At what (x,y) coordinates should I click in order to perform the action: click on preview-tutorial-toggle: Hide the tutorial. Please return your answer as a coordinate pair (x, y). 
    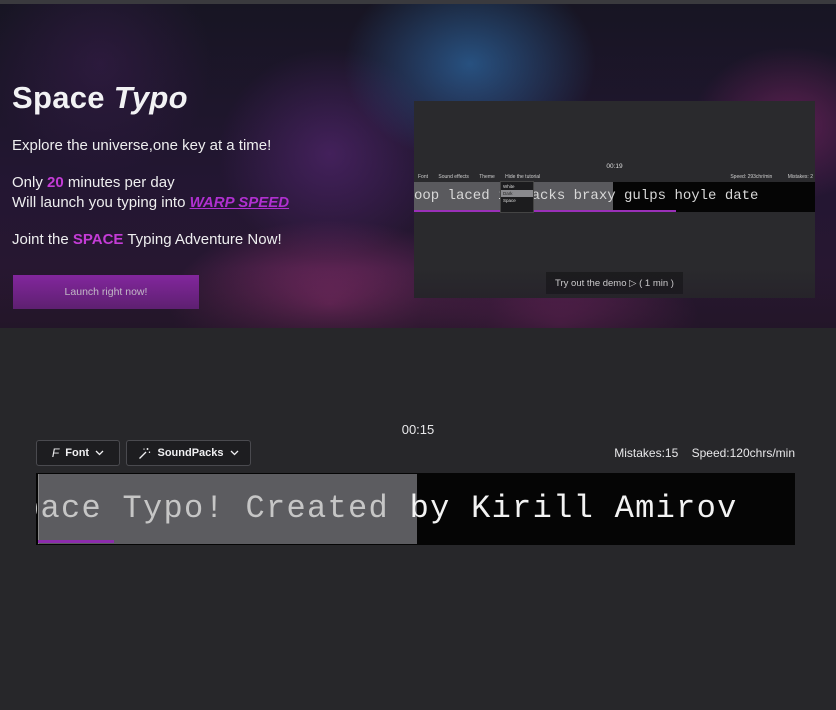
    Looking at the image, I should click on (523, 177).